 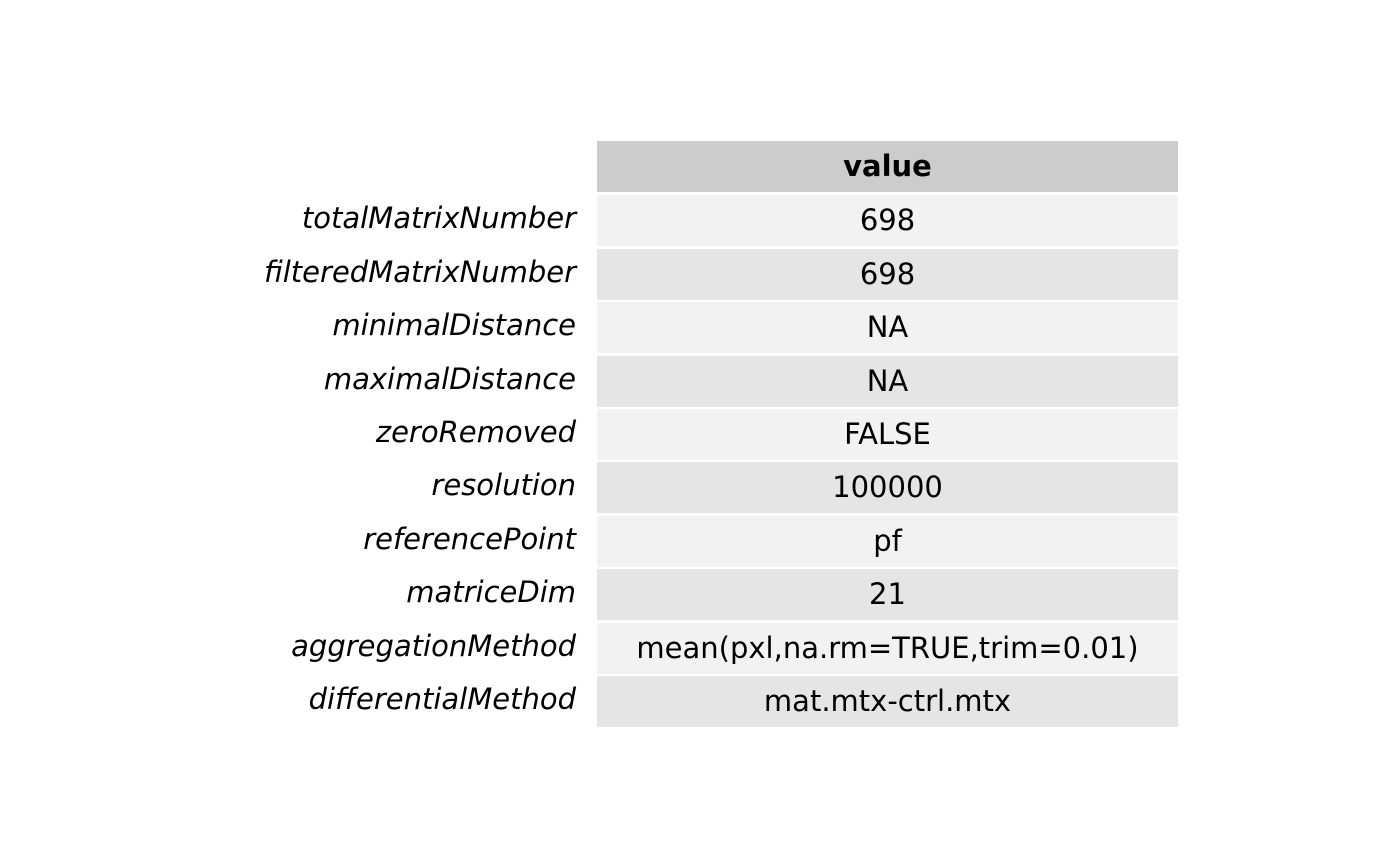 I want to click on table-row: minimalDistance NA, so click(x=700, y=327).